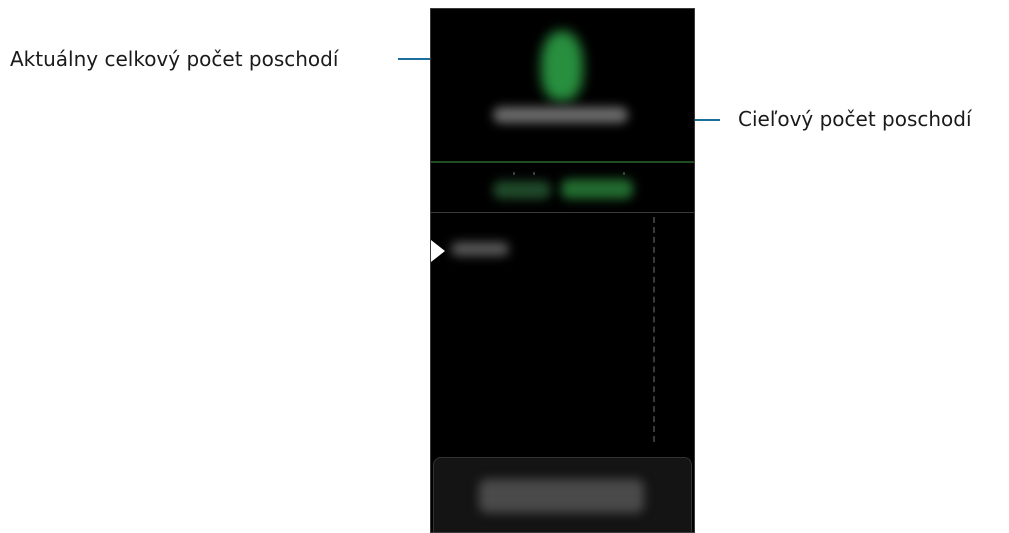 Image resolution: width=1009 pixels, height=533 pixels. What do you see at coordinates (522, 190) in the screenshot?
I see `stat-value-a` at bounding box center [522, 190].